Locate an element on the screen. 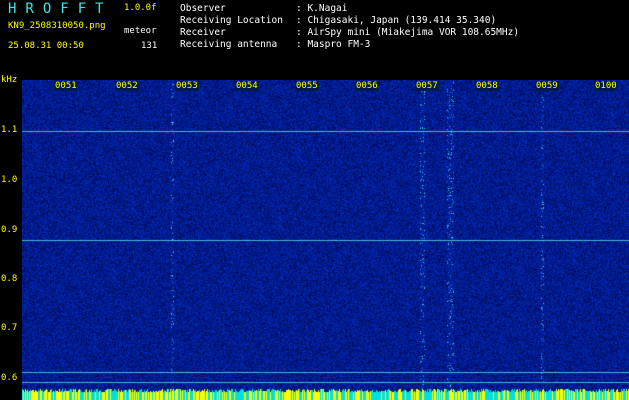 This screenshot has height=400, width=629. observer-value: : K.Nagai is located at coordinates (322, 8).